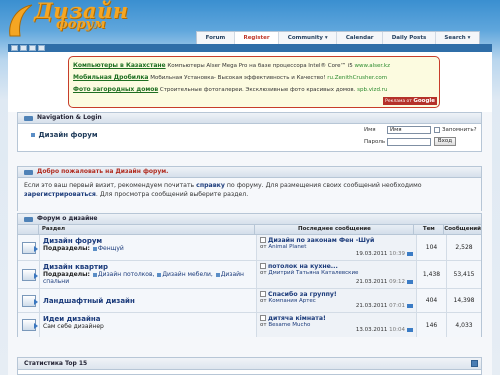 Image resolution: width=500 pixels, height=375 pixels. I want to click on welcome-header: Добро пожаловать на Дизайн форум., so click(249, 172).